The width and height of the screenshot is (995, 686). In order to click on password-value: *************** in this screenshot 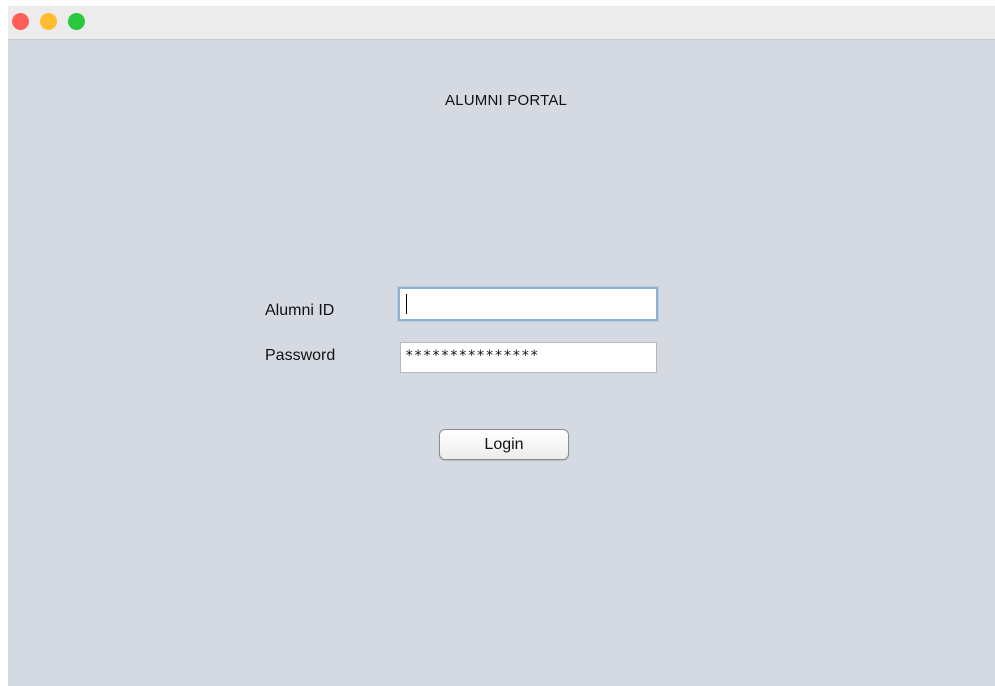, I will do `click(472, 356)`.